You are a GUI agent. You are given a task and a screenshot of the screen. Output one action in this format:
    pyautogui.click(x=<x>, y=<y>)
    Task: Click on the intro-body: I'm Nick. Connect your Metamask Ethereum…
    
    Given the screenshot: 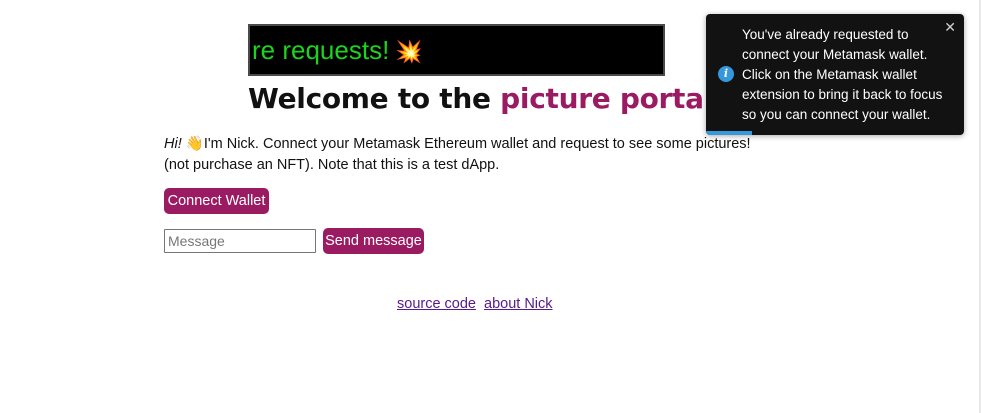 What is the action you would take?
    pyautogui.click(x=457, y=154)
    